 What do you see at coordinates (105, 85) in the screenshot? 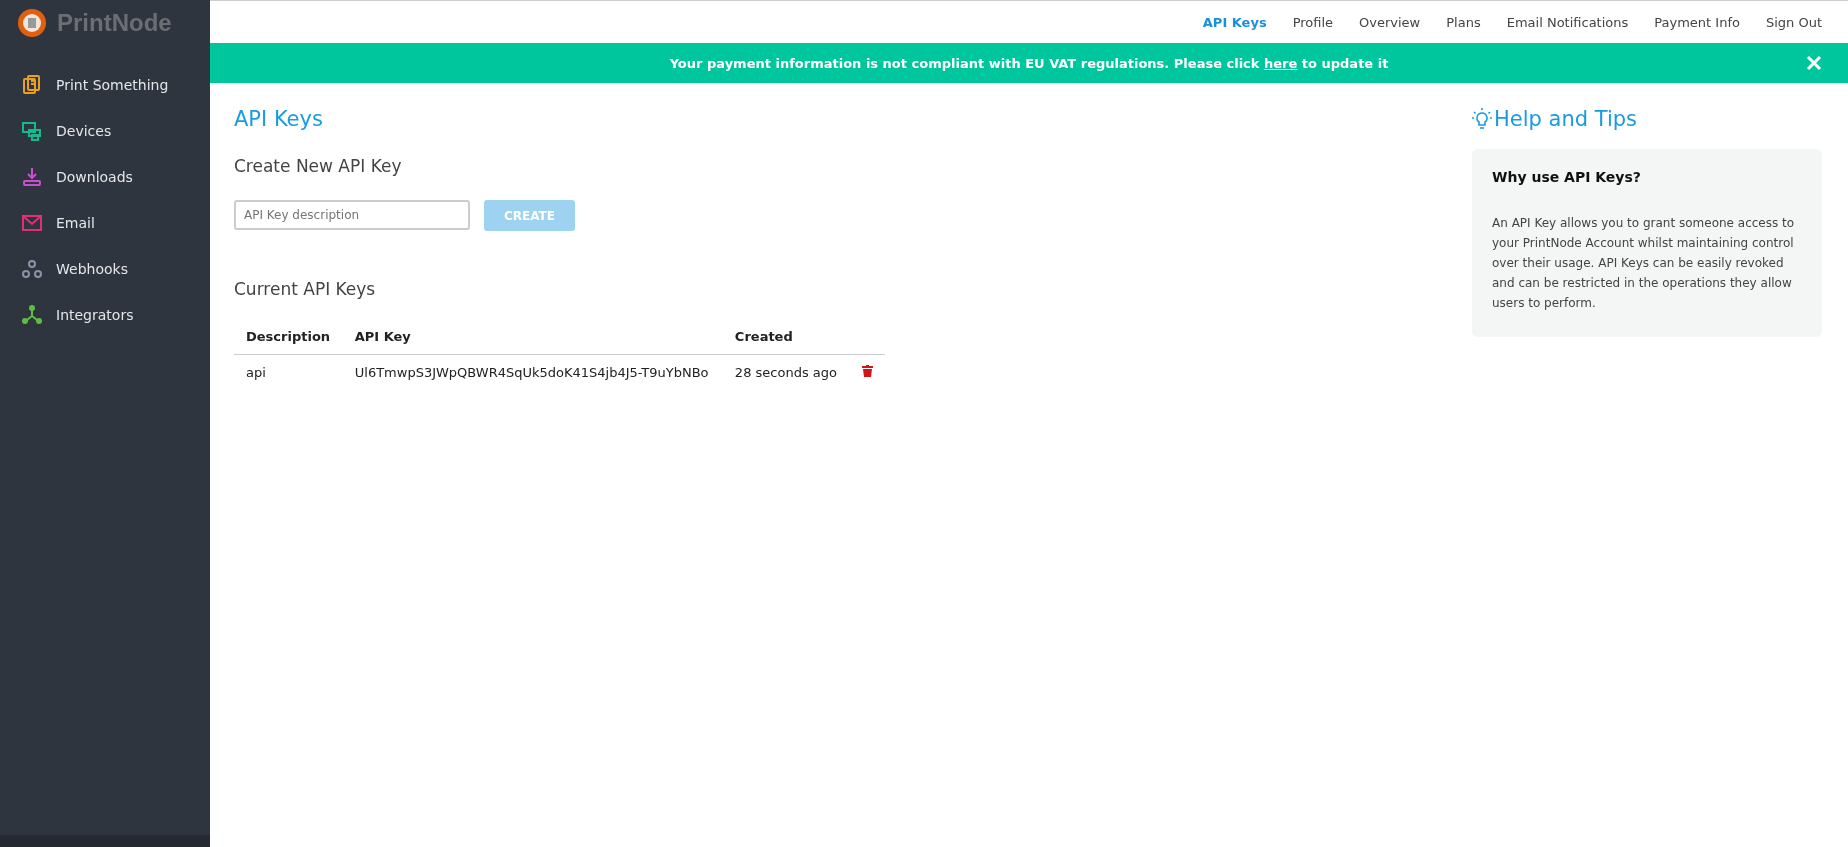
I see `sidebar-item: Print Something` at bounding box center [105, 85].